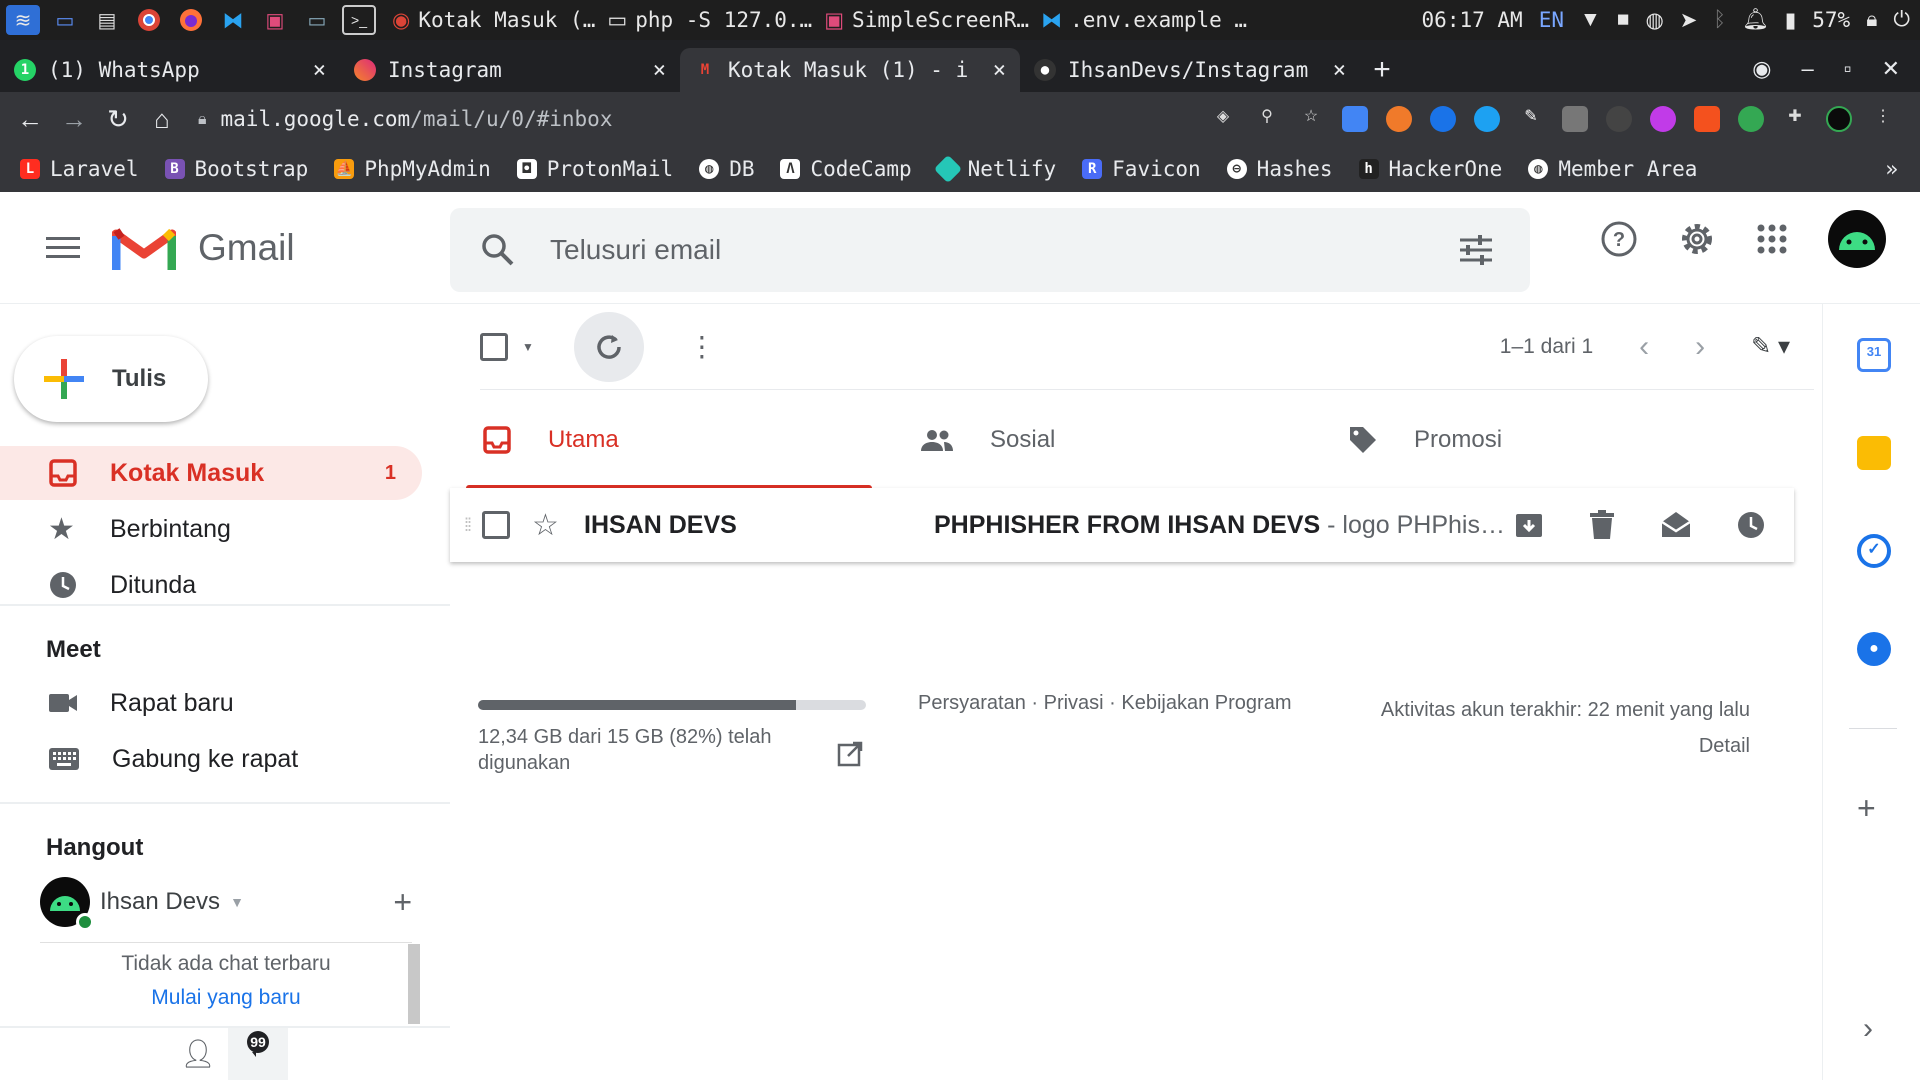 This screenshot has width=1920, height=1080. What do you see at coordinates (1619, 239) in the screenshot?
I see `help-icon: ?` at bounding box center [1619, 239].